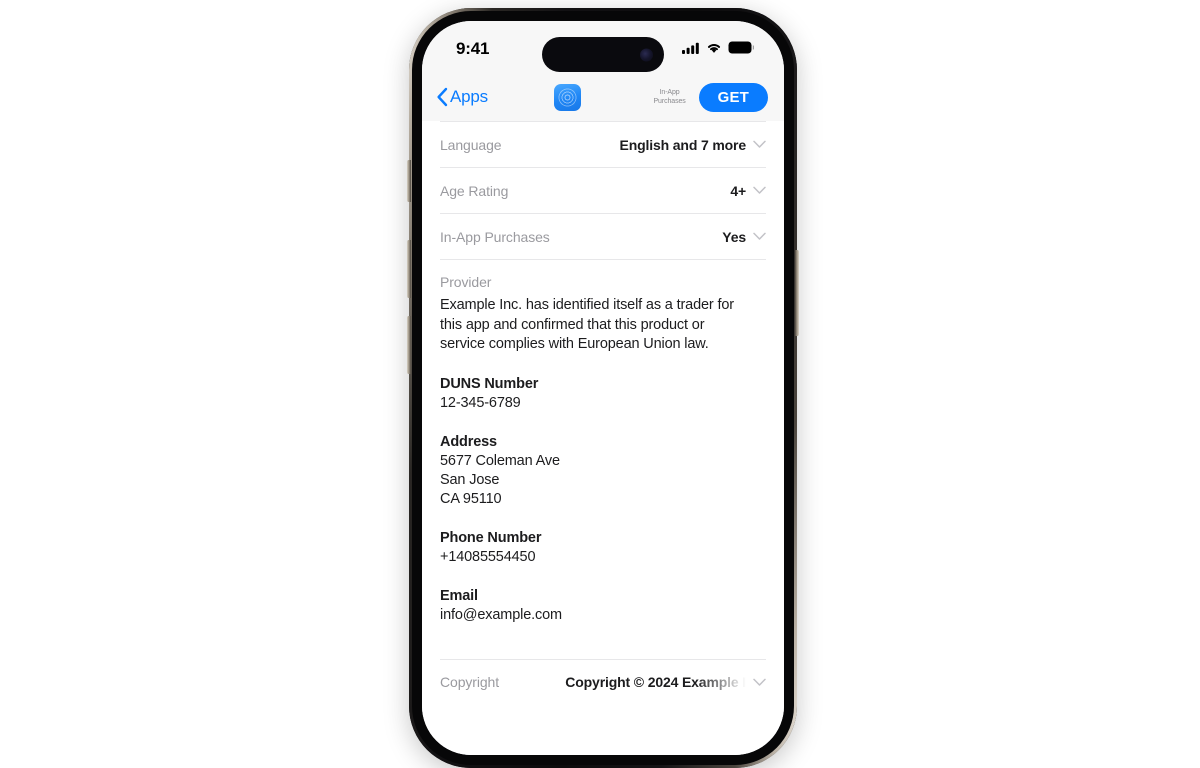 This screenshot has height=768, width=1200. I want to click on volume-up-button, so click(409, 269).